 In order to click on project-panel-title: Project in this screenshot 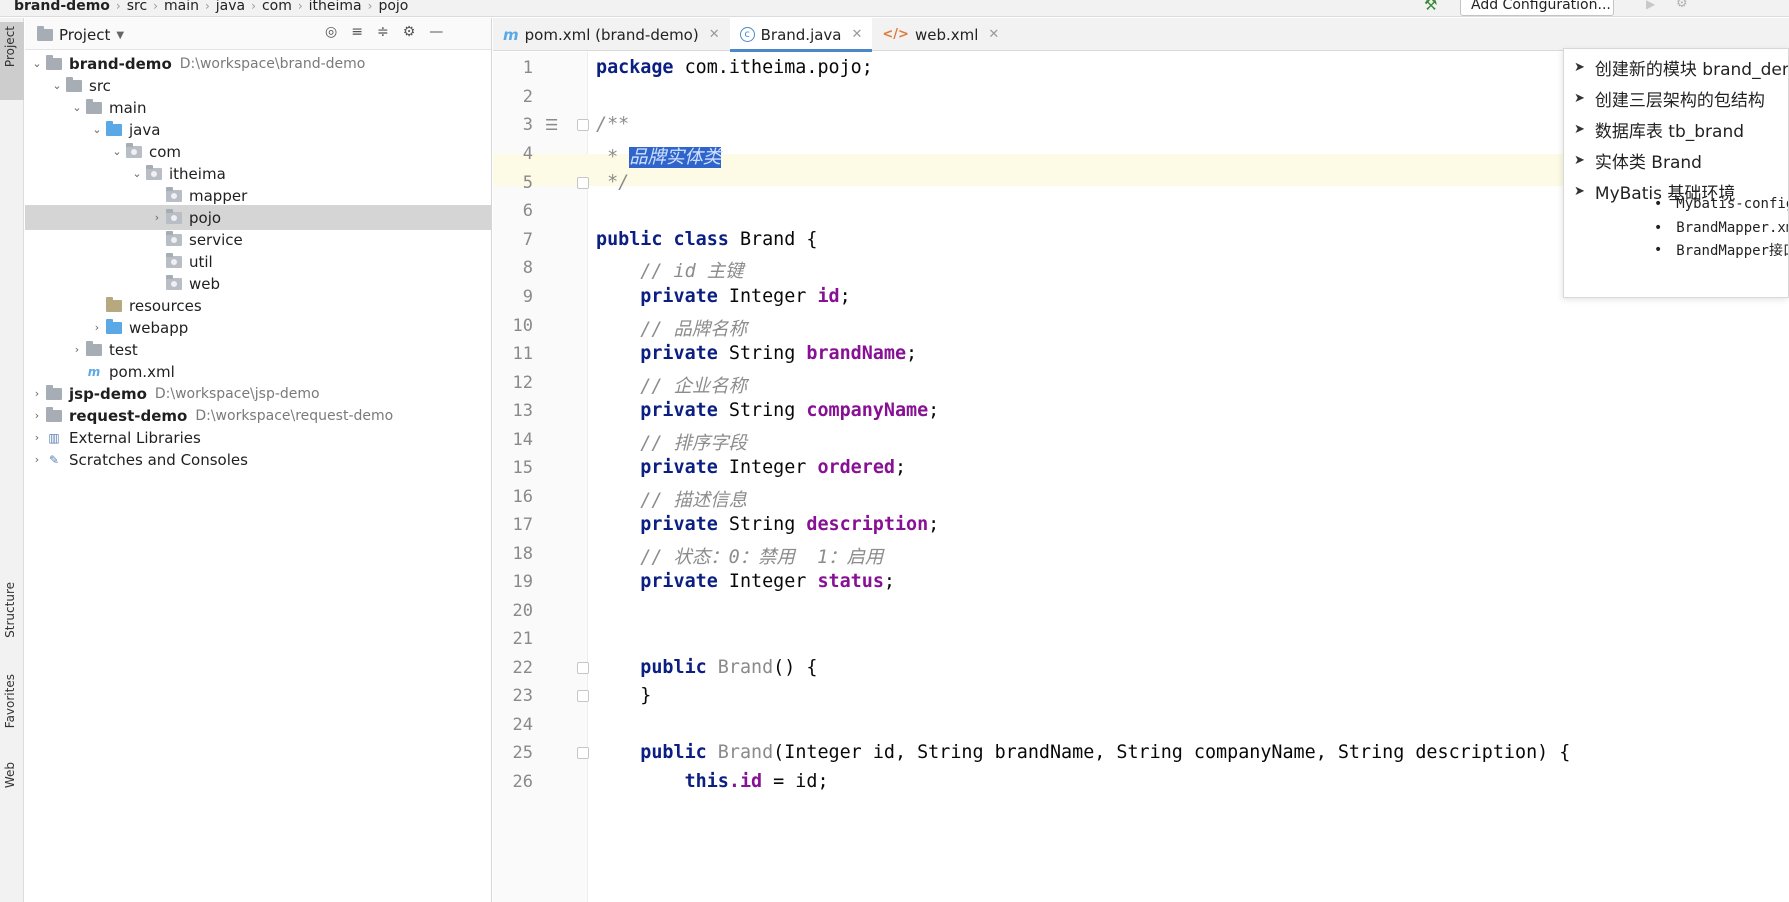, I will do `click(85, 35)`.